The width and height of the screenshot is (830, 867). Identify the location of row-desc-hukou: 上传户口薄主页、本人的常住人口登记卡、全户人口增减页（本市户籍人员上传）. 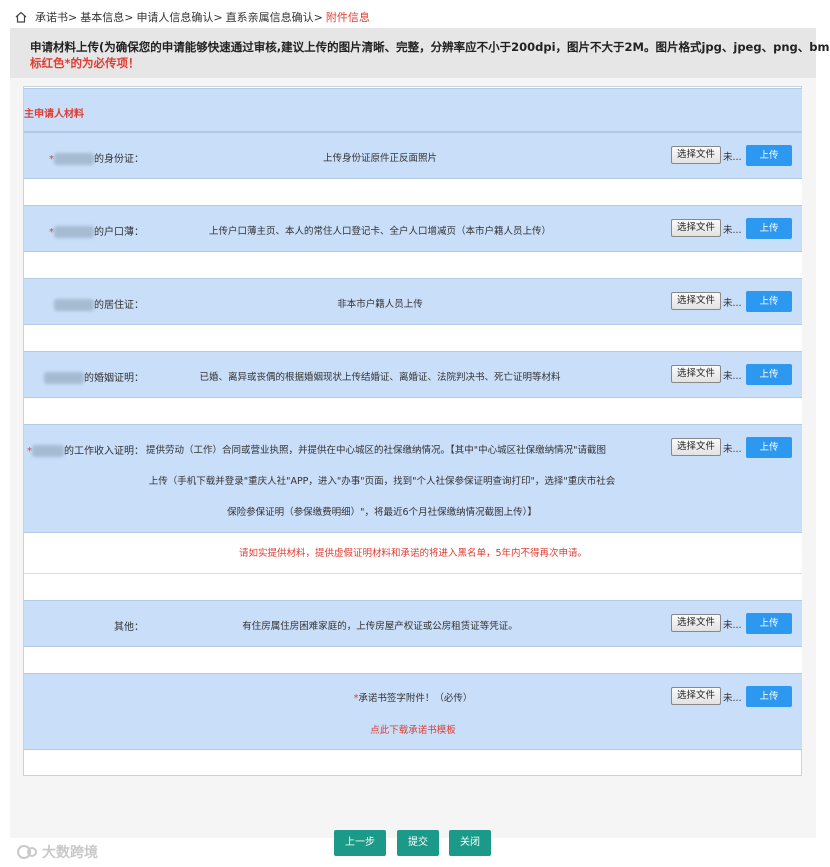
(379, 231).